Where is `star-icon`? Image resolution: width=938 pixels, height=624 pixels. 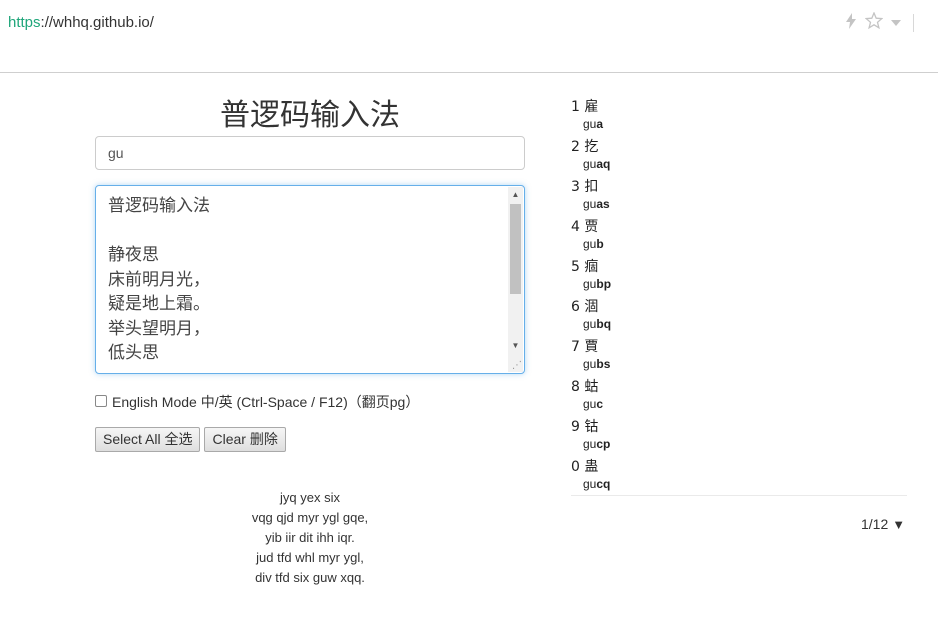
star-icon is located at coordinates (874, 22).